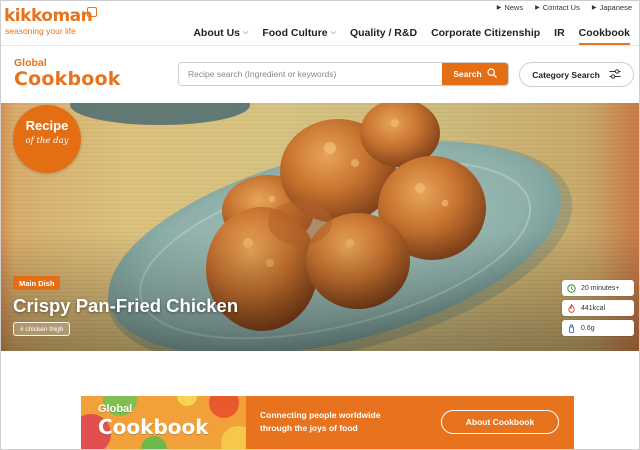 Image resolution: width=640 pixels, height=450 pixels. I want to click on recipe-search-input, so click(310, 74).